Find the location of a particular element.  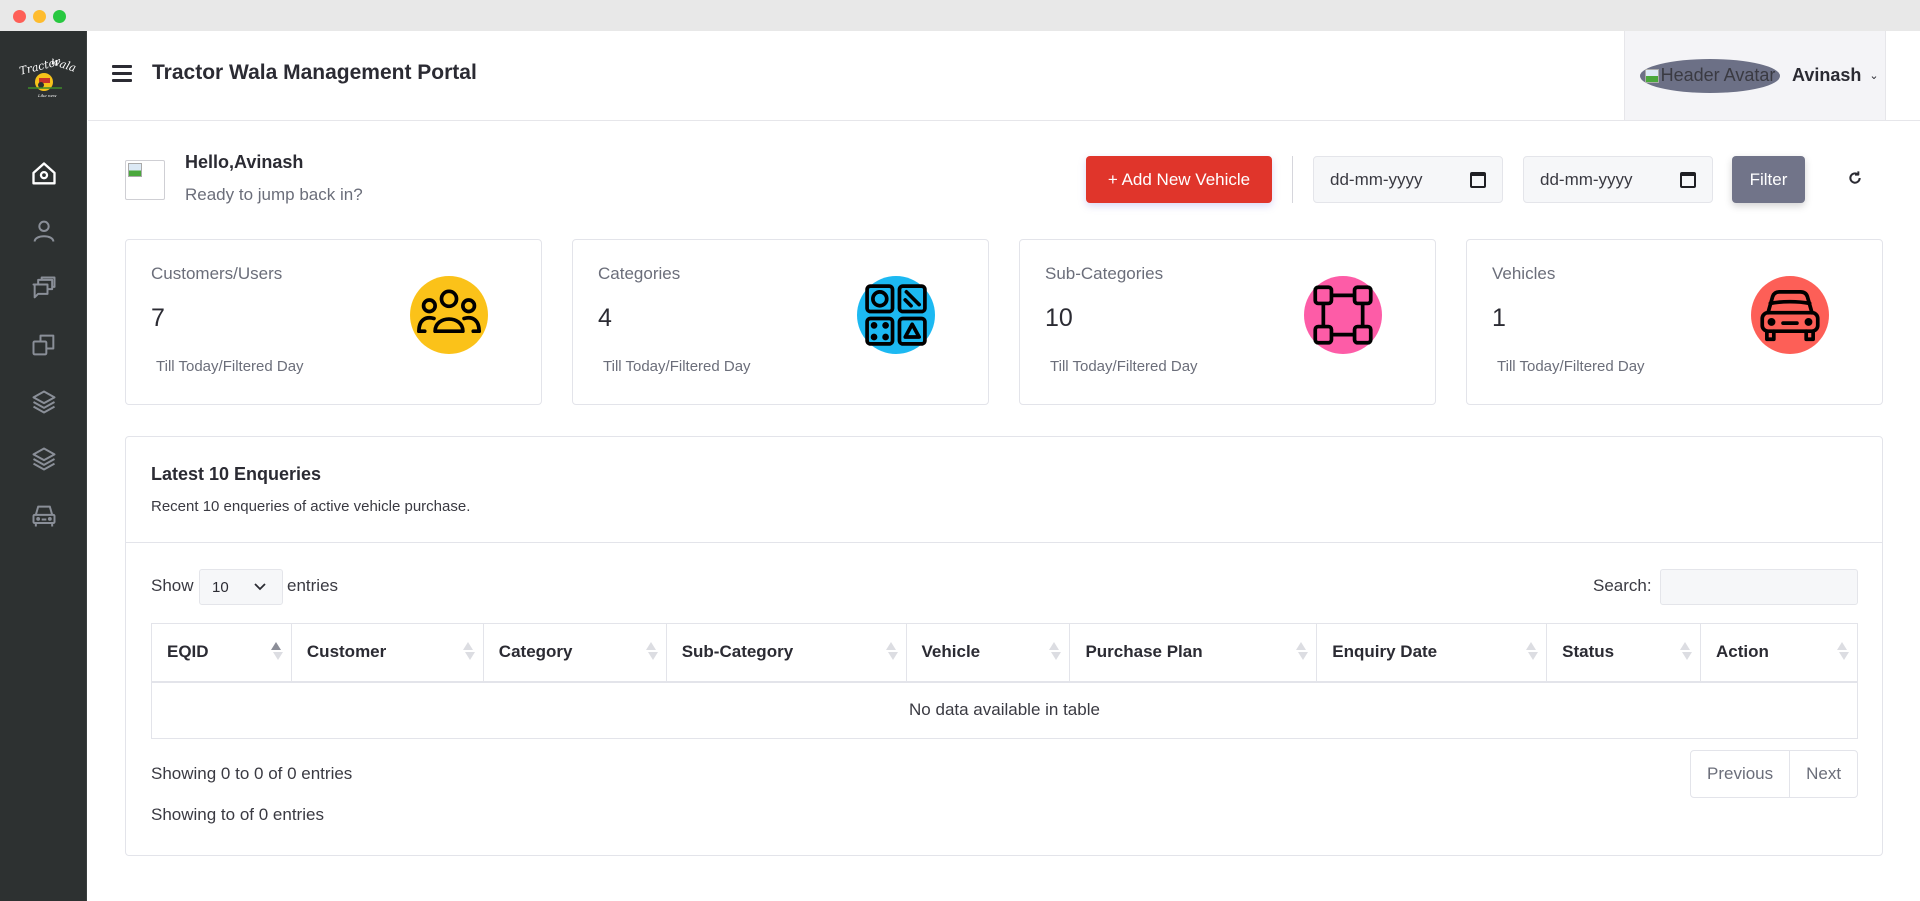

column-header-category: Category is located at coordinates (574, 653).